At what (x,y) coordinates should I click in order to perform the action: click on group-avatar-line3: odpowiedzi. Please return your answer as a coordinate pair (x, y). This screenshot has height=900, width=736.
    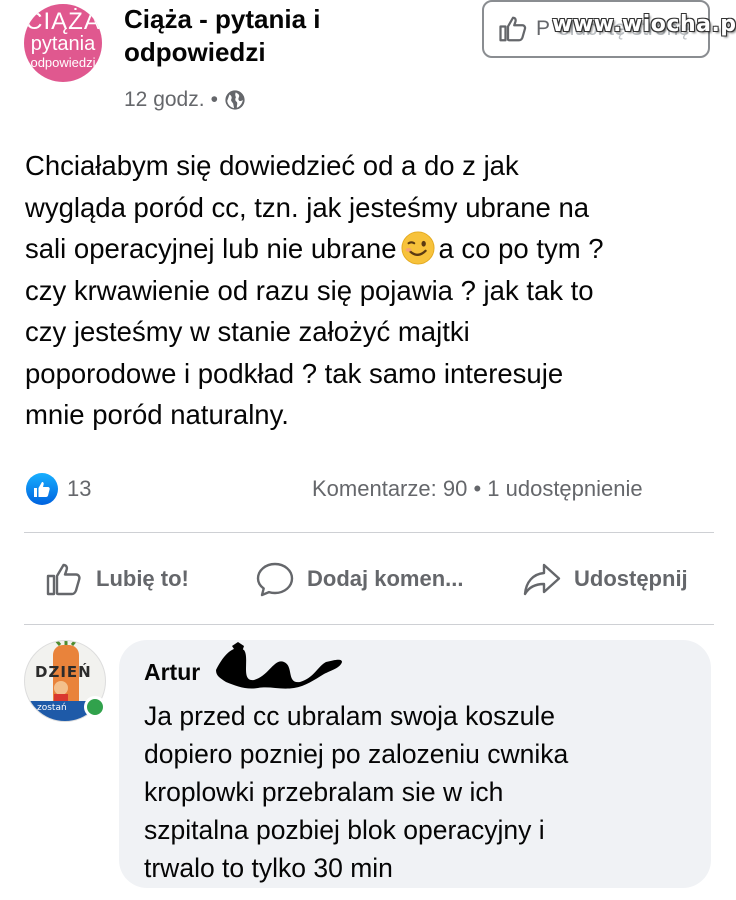
    Looking at the image, I should click on (63, 62).